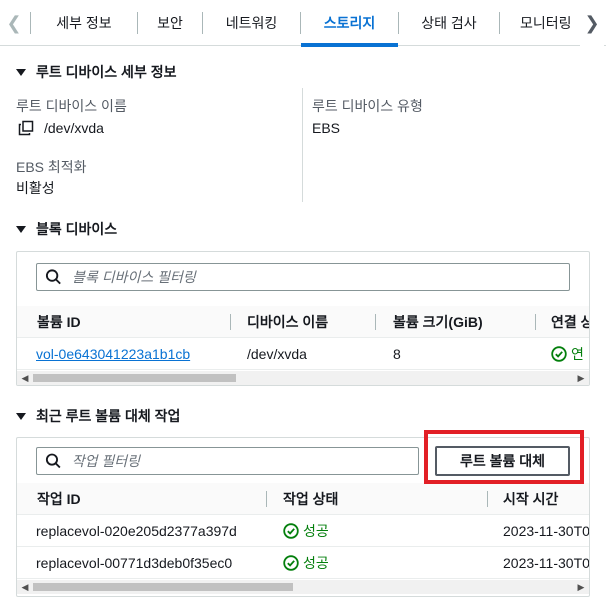  I want to click on volume-size-cell: 8, so click(397, 354).